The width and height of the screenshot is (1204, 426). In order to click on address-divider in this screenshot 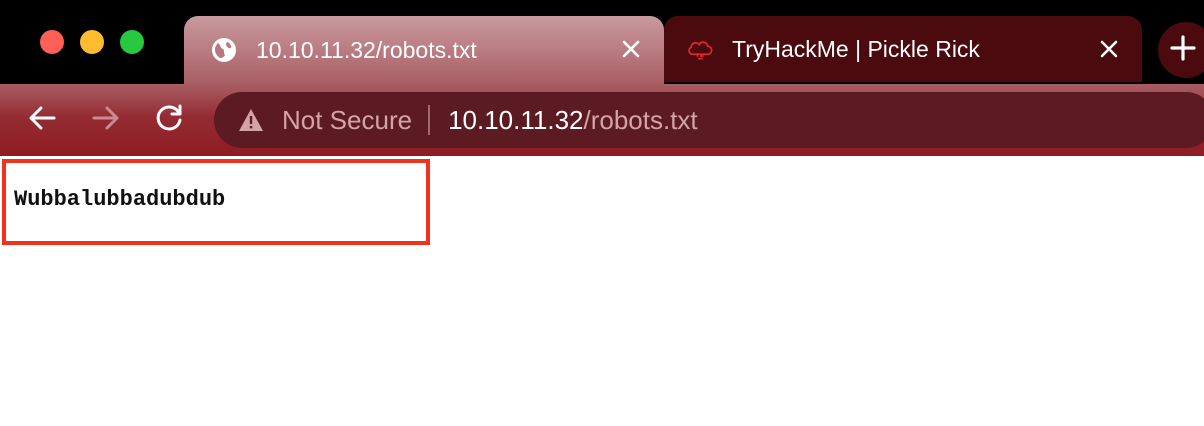, I will do `click(429, 120)`.